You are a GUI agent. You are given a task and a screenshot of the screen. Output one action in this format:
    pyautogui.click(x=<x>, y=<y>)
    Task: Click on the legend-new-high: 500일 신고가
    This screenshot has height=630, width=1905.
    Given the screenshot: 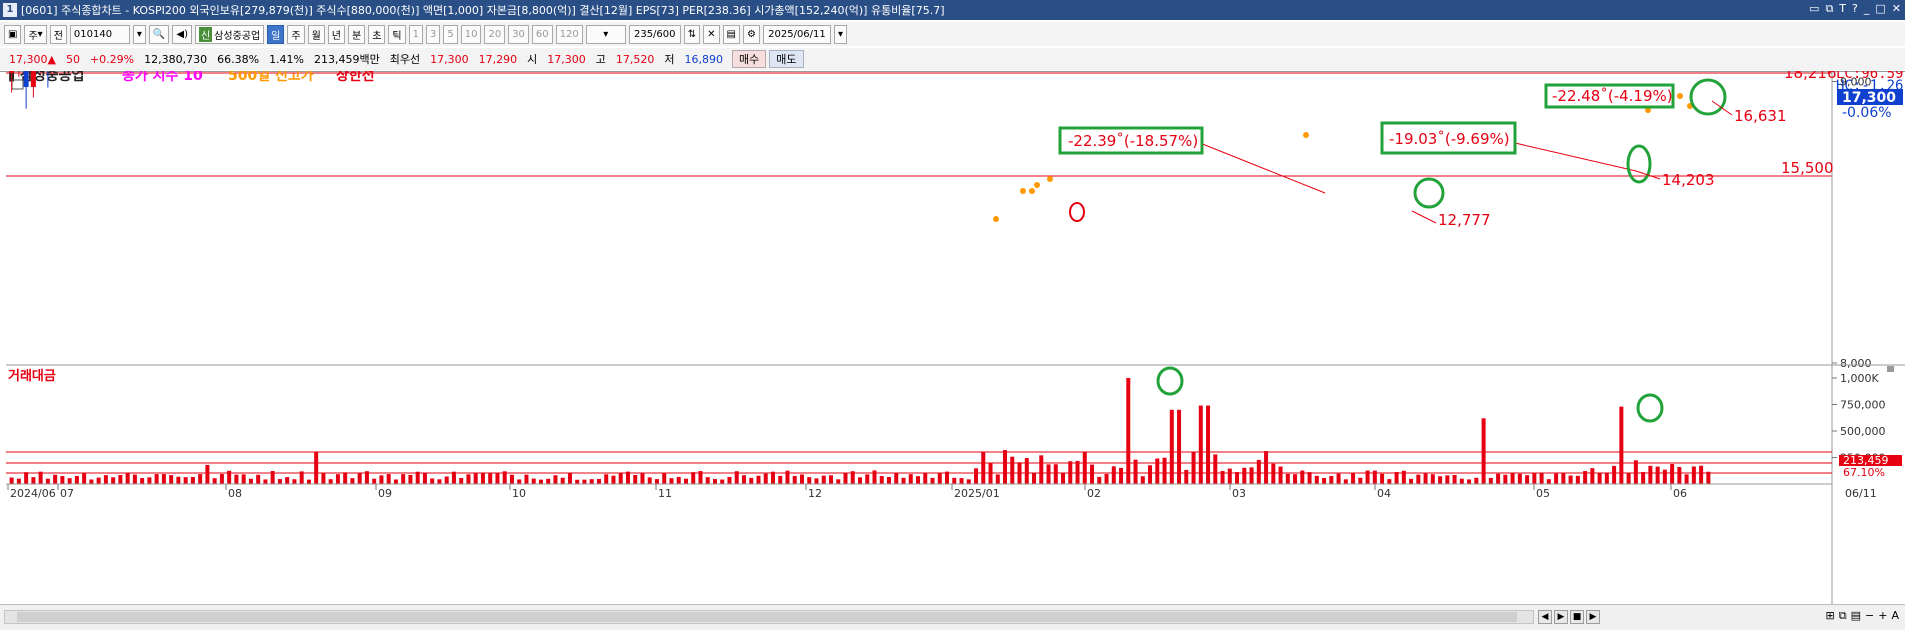 What is the action you would take?
    pyautogui.click(x=271, y=77)
    